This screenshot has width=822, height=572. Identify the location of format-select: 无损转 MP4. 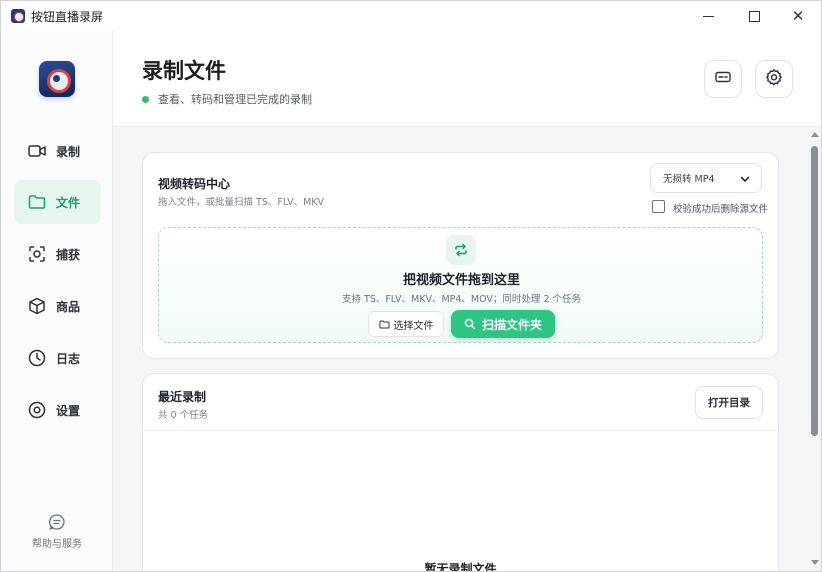
(706, 178).